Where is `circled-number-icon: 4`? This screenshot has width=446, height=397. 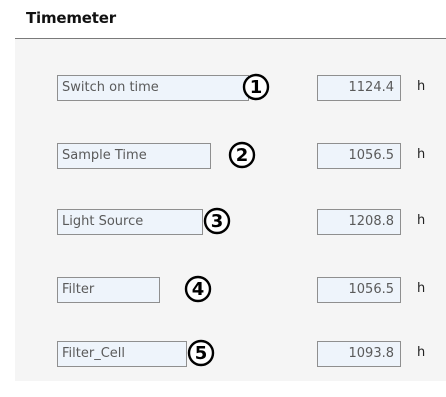 circled-number-icon: 4 is located at coordinates (198, 289).